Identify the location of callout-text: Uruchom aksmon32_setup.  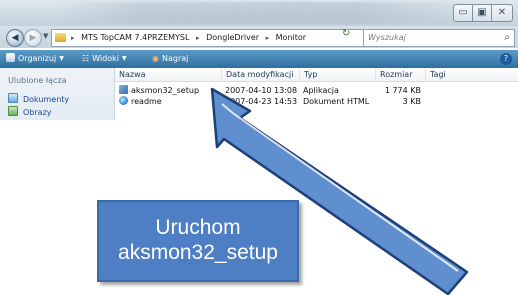
(198, 240).